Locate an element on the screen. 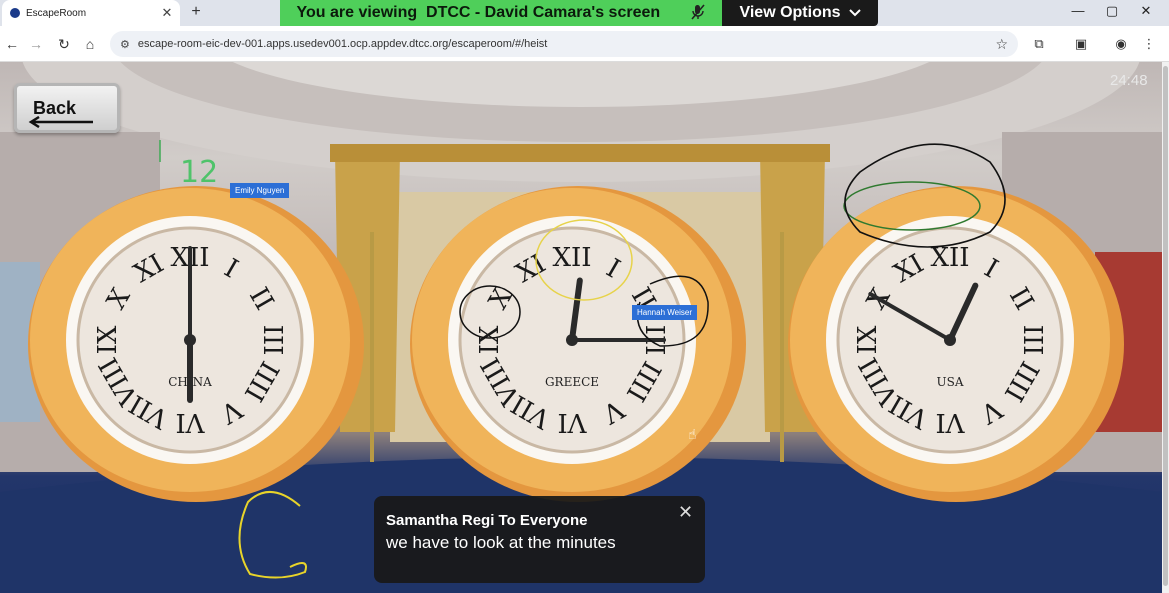  maximize-icon: ▢ is located at coordinates (1112, 12).